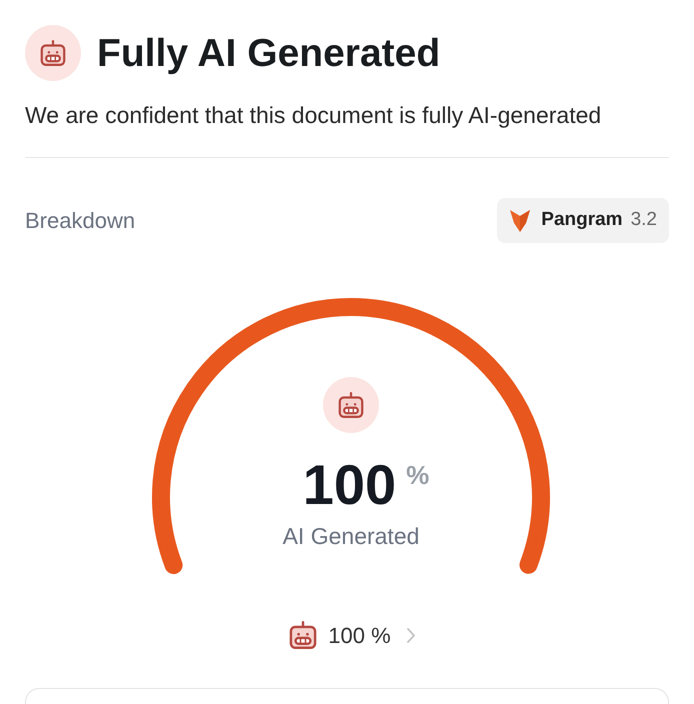 This screenshot has width=694, height=704. What do you see at coordinates (80, 221) in the screenshot?
I see `breakdown-label: Breakdown` at bounding box center [80, 221].